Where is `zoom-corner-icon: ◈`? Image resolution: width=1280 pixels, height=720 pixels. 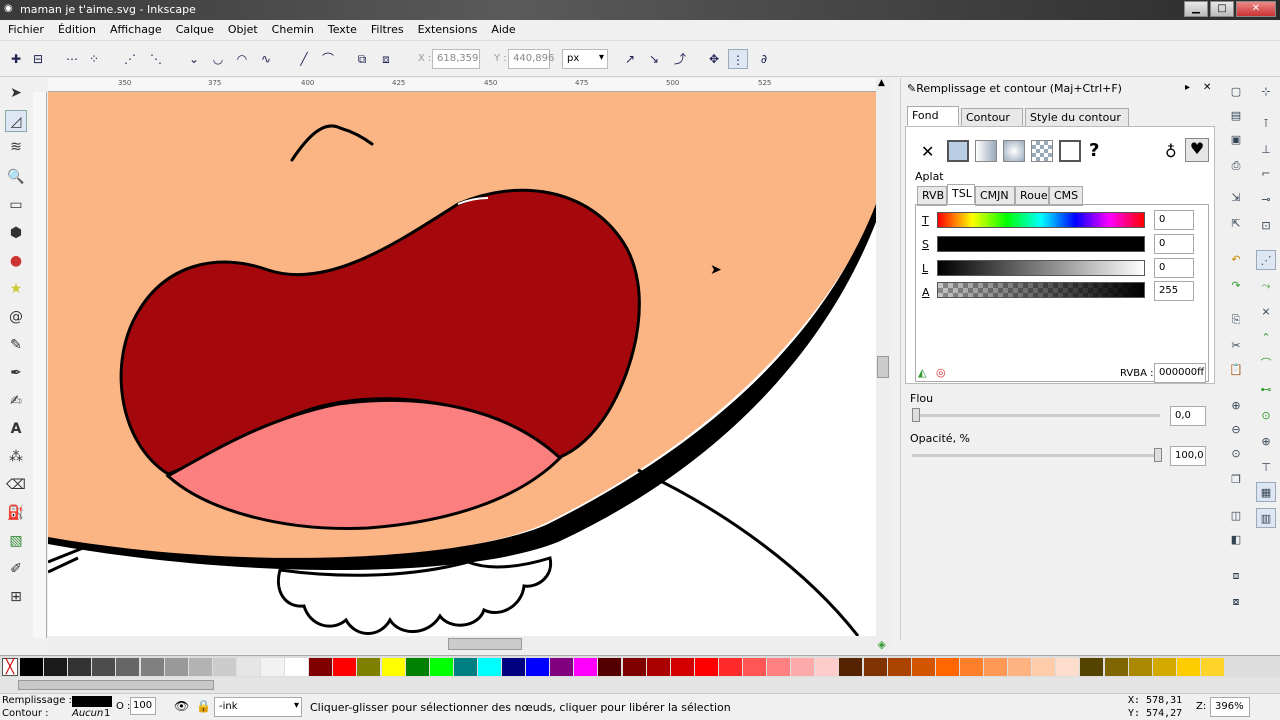
zoom-corner-icon: ◈ is located at coordinates (882, 644).